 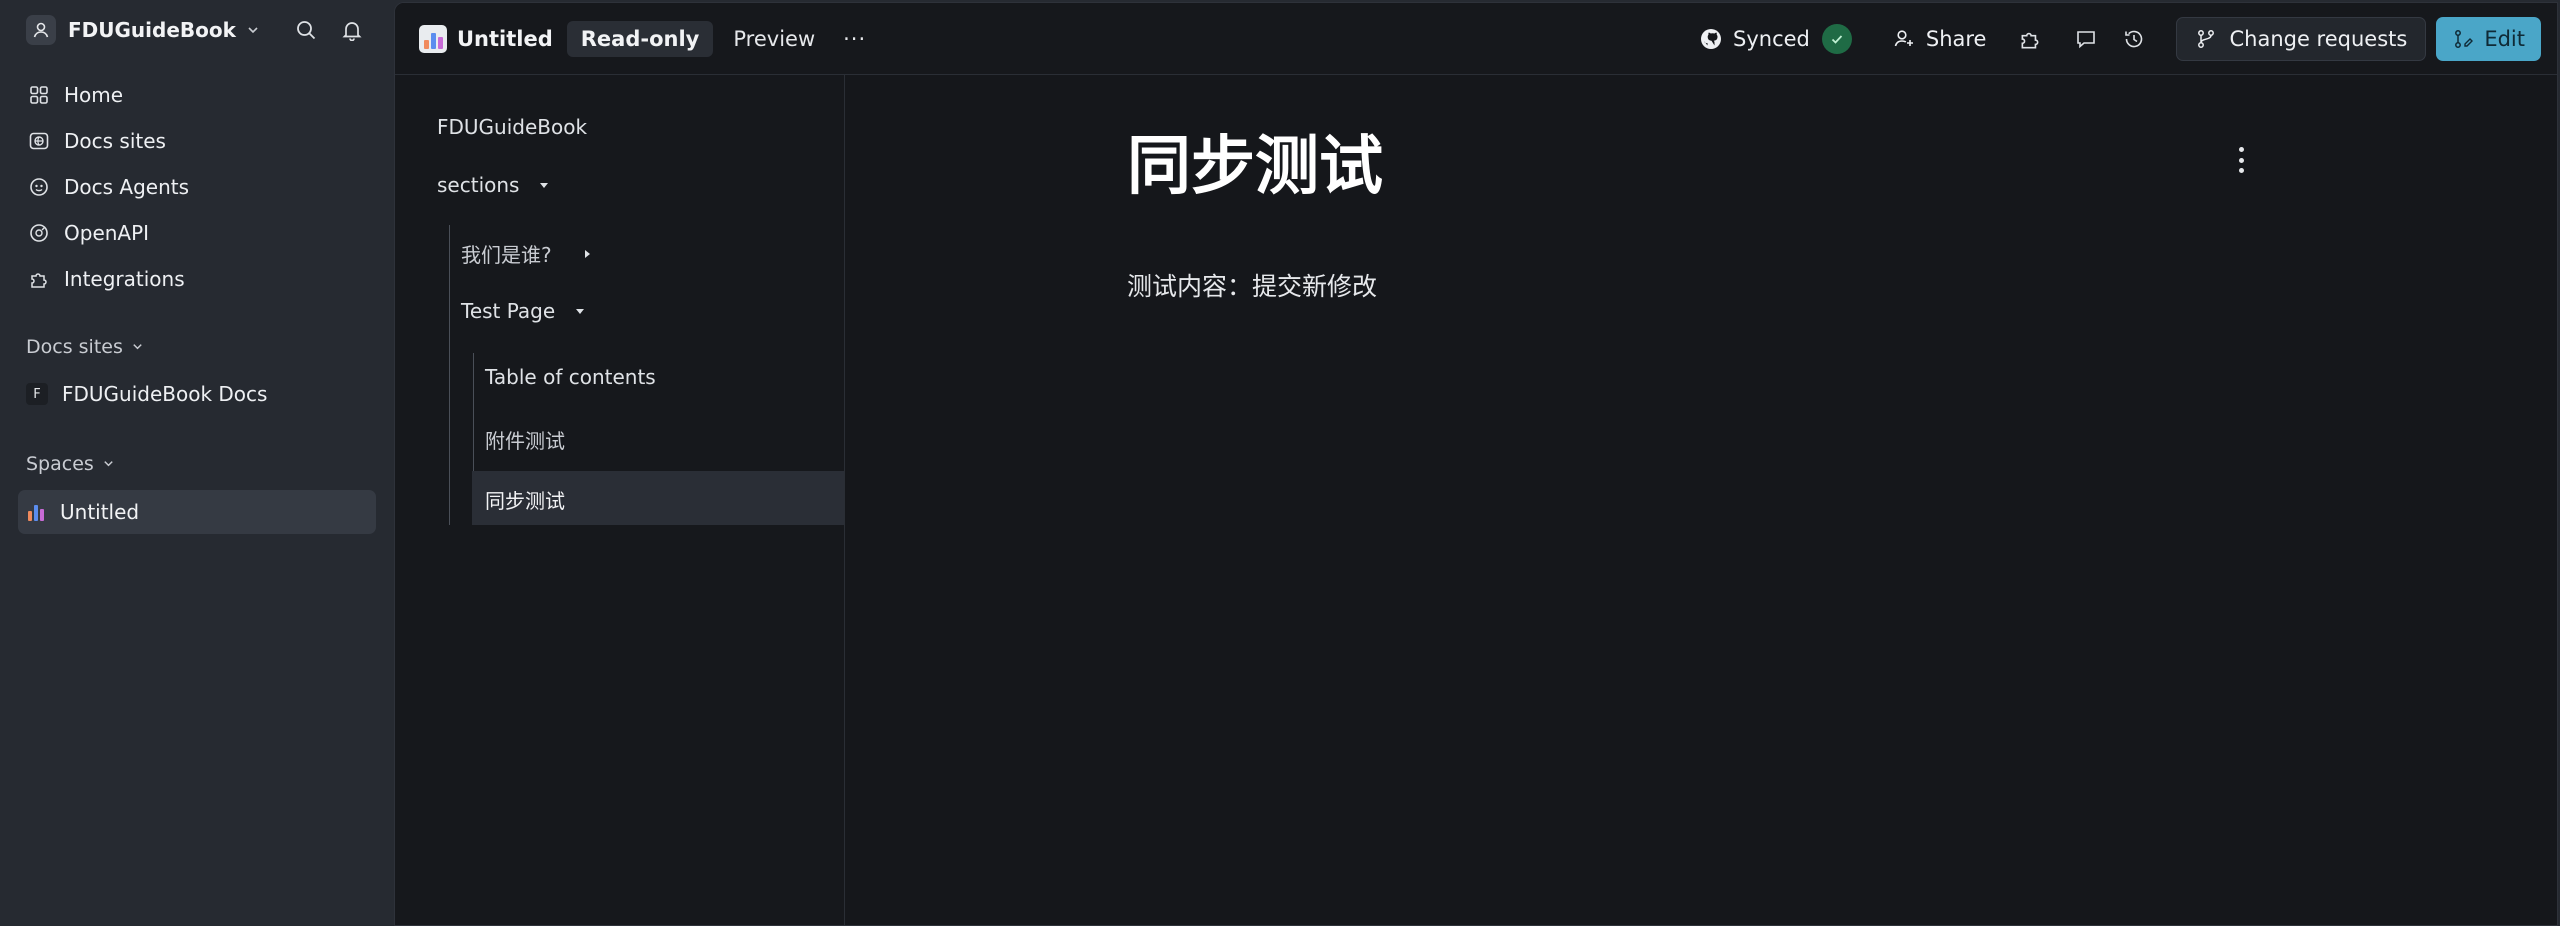 I want to click on org-name: FDUGuideBook, so click(x=152, y=30).